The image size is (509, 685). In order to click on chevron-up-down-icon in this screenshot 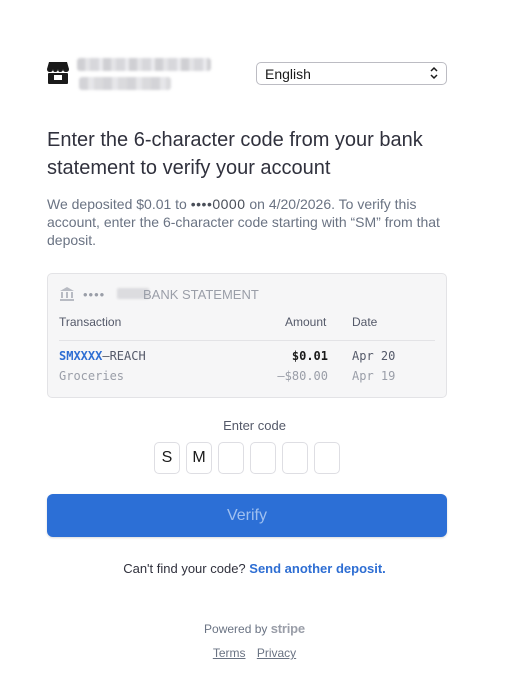, I will do `click(434, 73)`.